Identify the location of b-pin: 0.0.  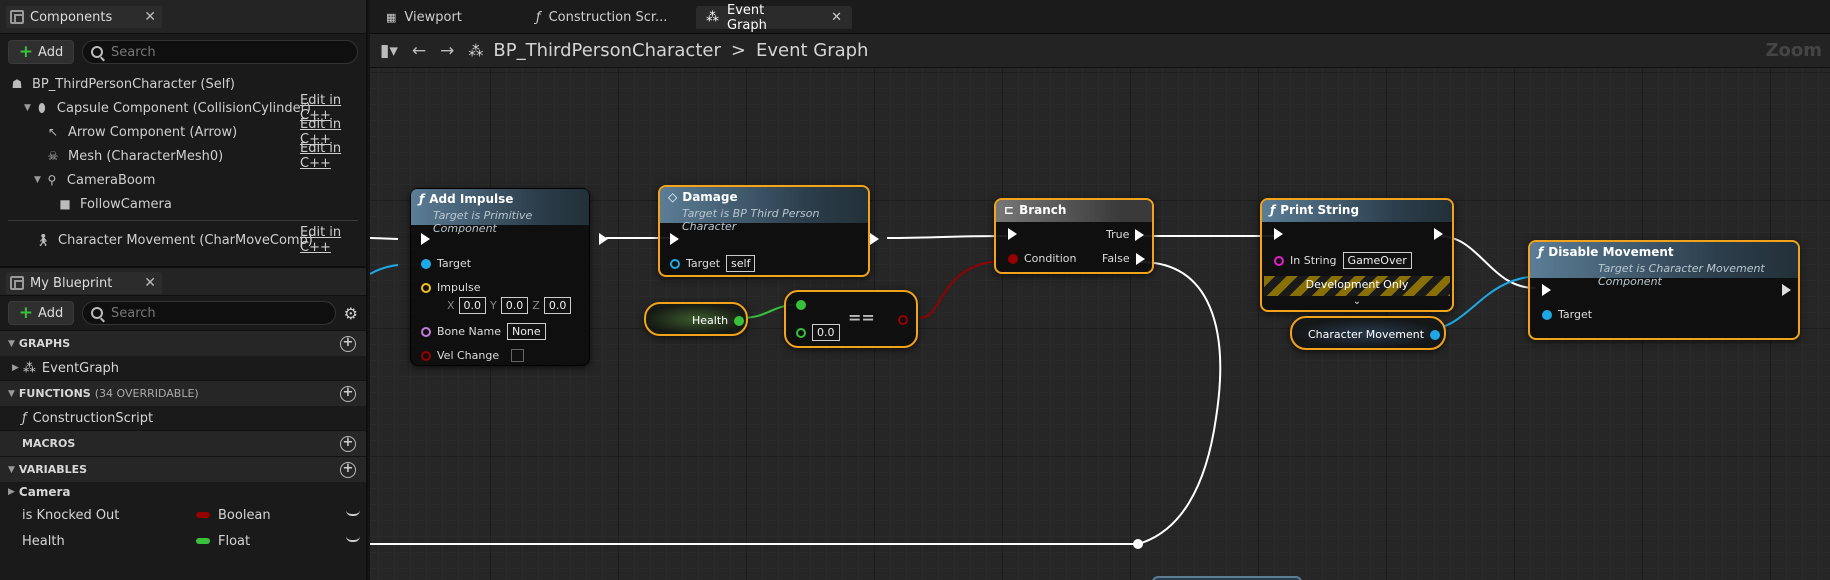
(818, 332).